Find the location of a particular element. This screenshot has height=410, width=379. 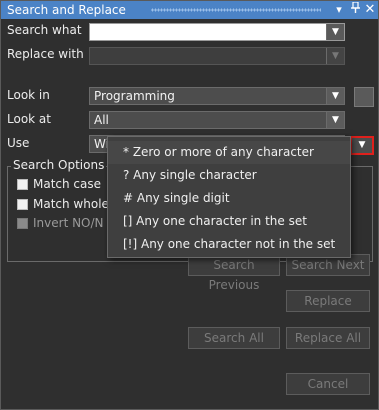

use-label: Use is located at coordinates (18, 143).